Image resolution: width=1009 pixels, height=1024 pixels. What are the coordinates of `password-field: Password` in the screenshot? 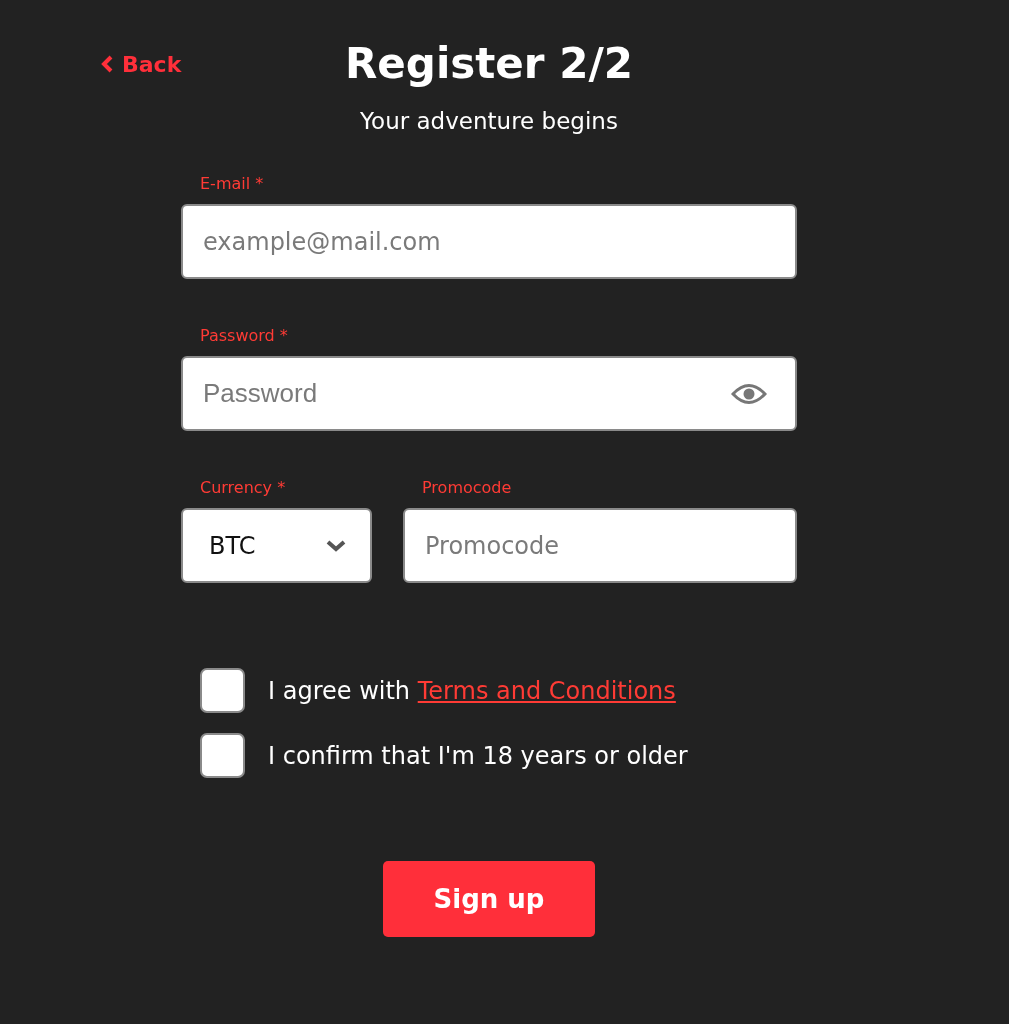 It's located at (489, 393).